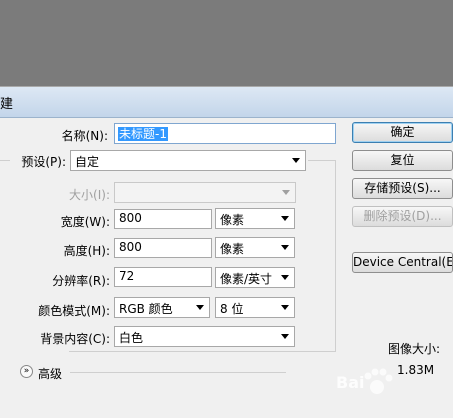 This screenshot has height=418, width=453. I want to click on width-value: 800, so click(130, 218).